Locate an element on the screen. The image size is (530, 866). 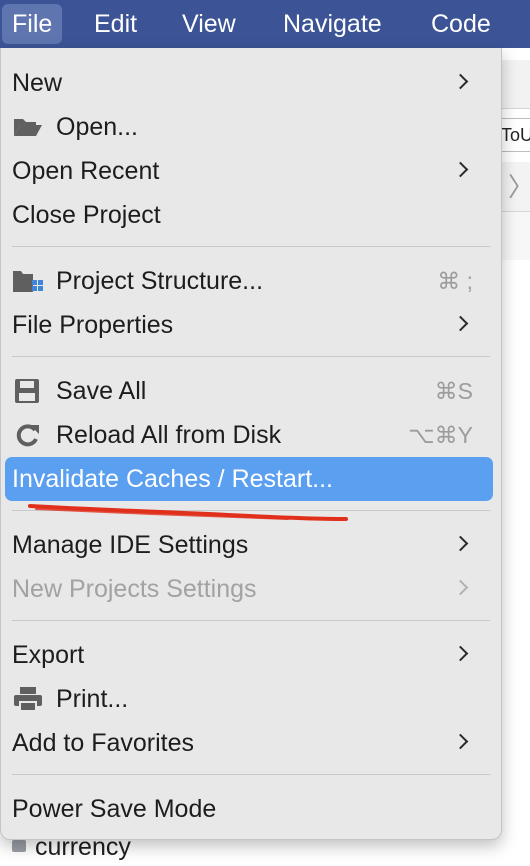
menu-item-project-structure: Project Structure... ⌘ ; is located at coordinates (251, 281).